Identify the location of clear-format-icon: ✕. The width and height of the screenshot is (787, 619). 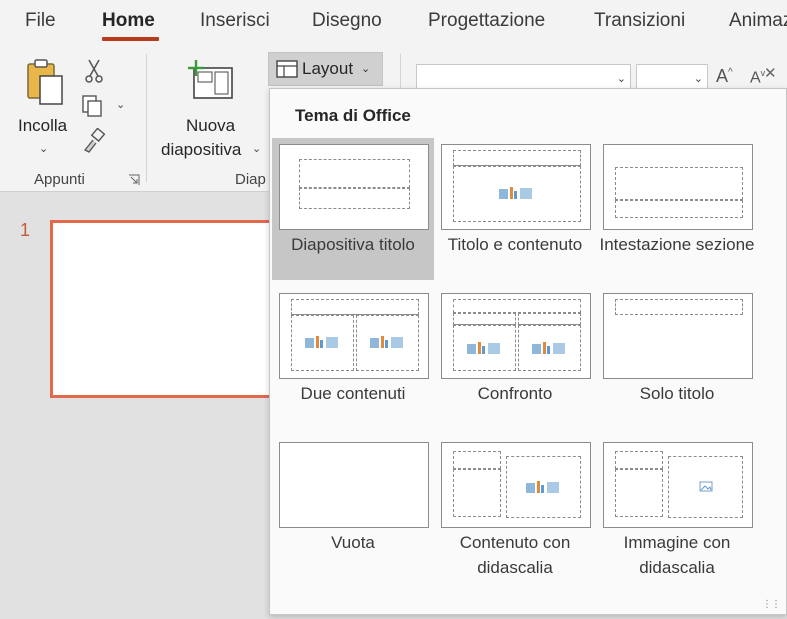
(770, 73).